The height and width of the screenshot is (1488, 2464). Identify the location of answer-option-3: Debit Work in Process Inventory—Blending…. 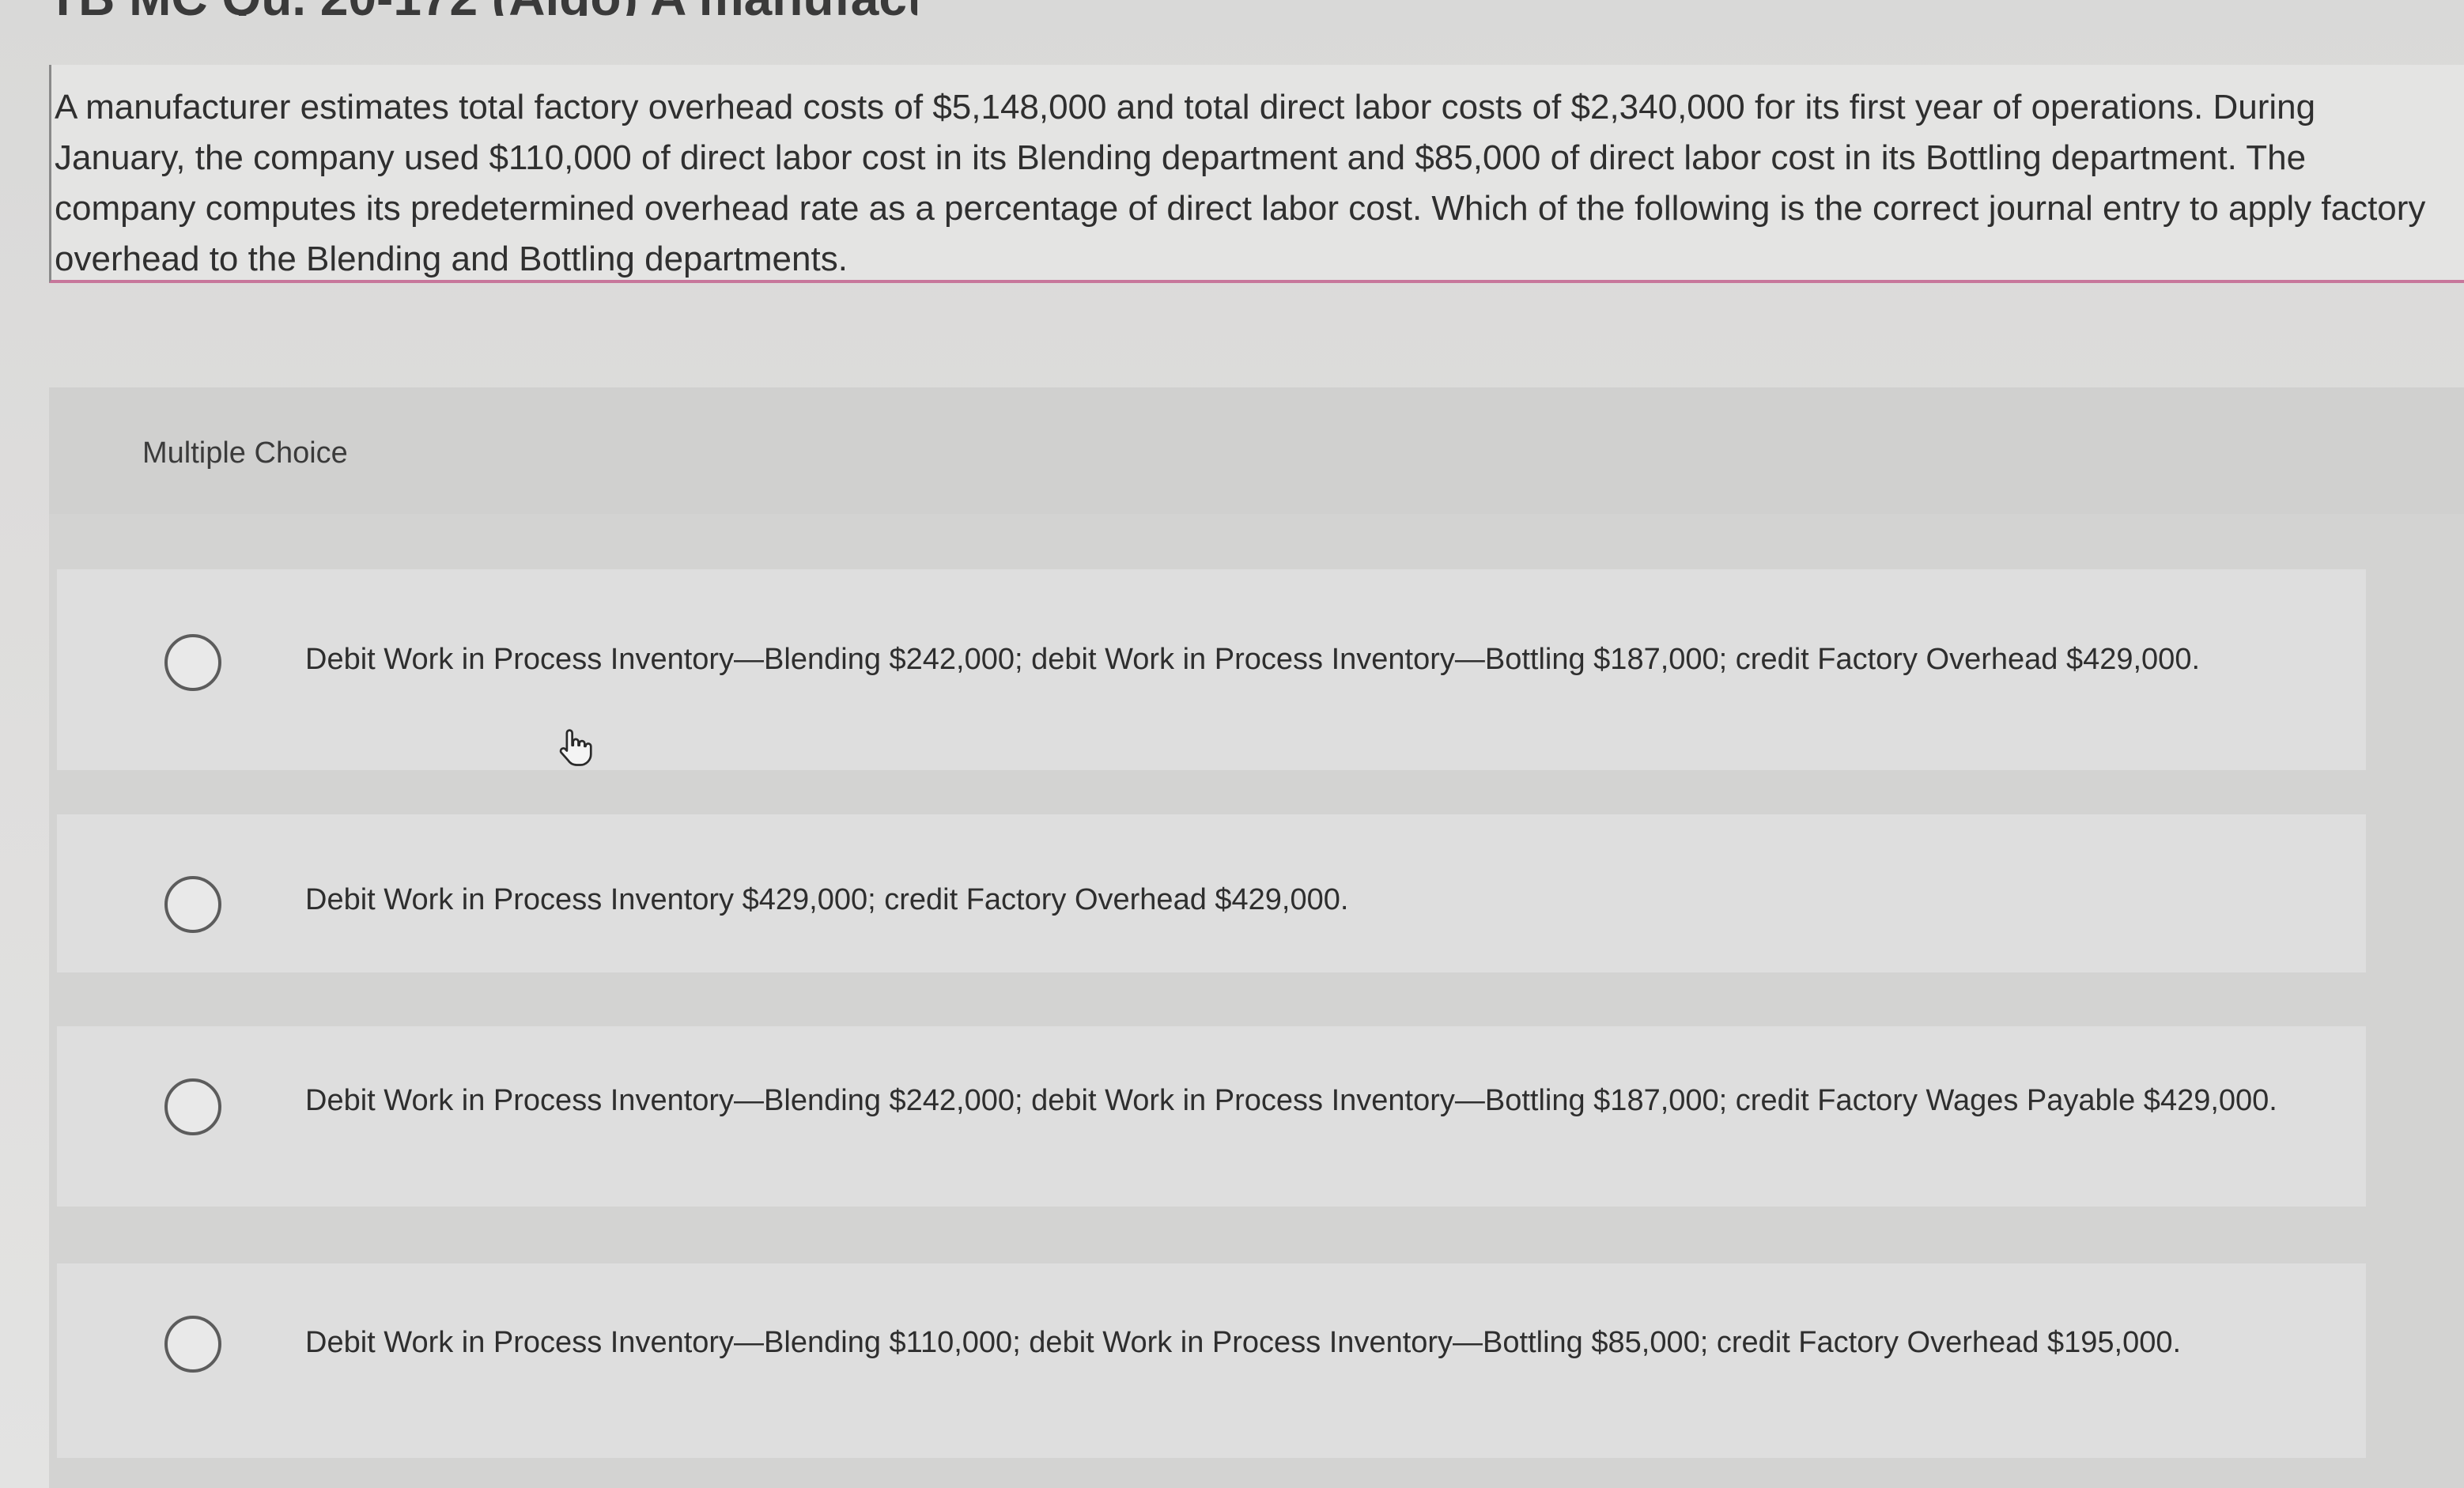
(1211, 1117).